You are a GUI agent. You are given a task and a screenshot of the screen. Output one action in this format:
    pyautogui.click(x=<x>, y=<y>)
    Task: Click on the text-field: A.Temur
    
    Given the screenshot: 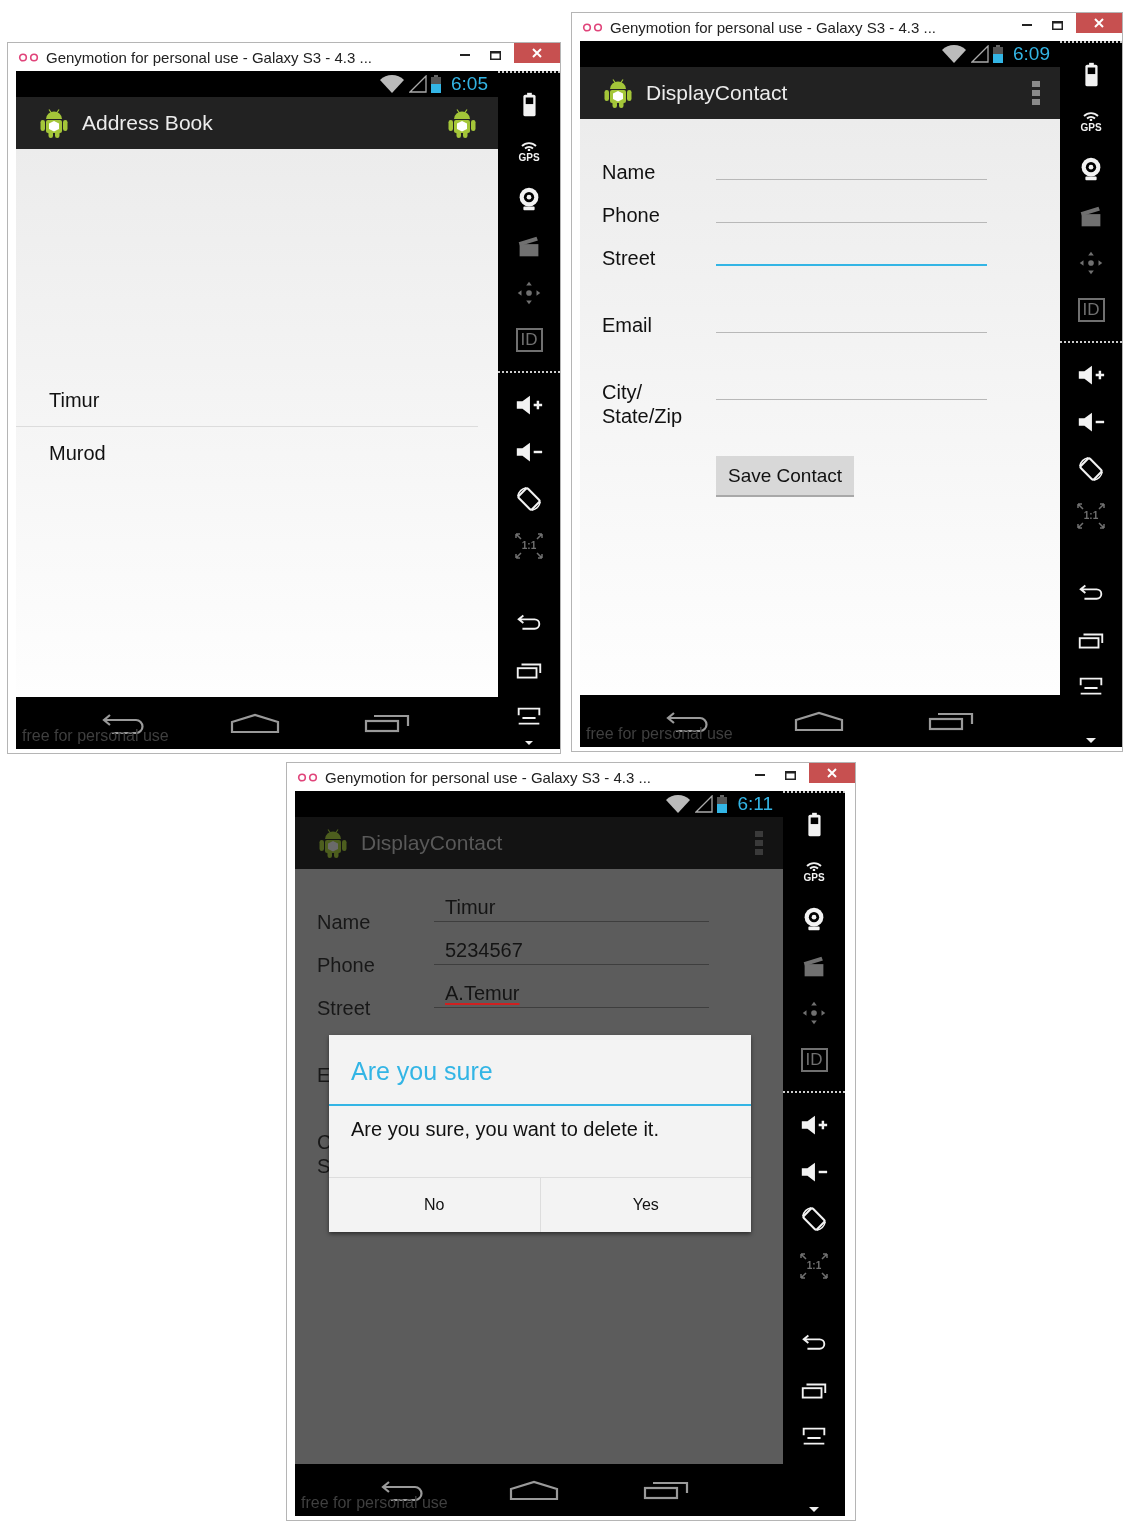 What is the action you would take?
    pyautogui.click(x=571, y=995)
    